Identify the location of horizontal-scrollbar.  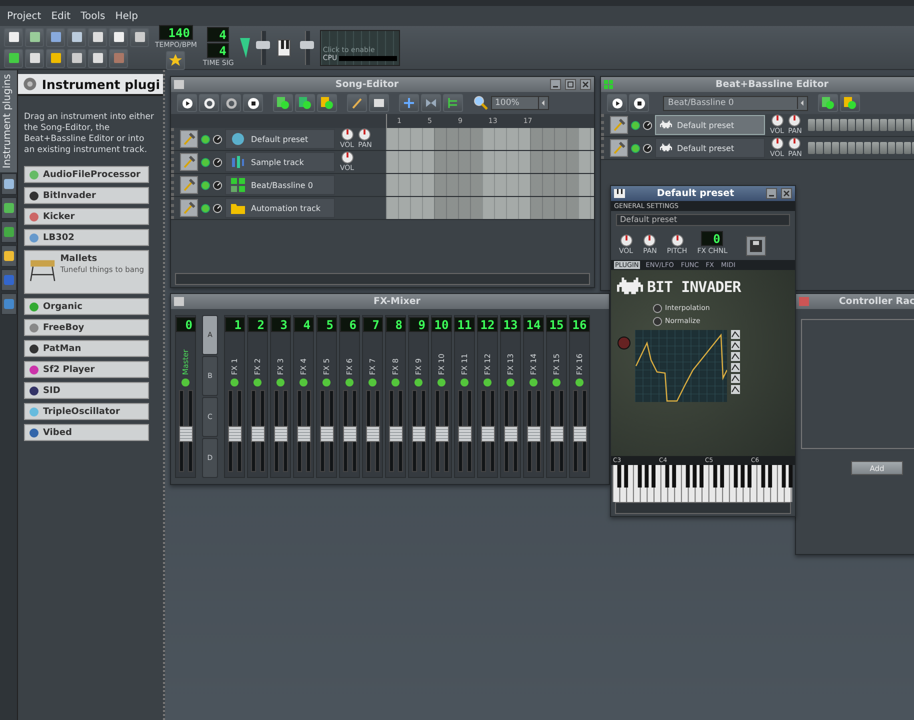
(382, 279).